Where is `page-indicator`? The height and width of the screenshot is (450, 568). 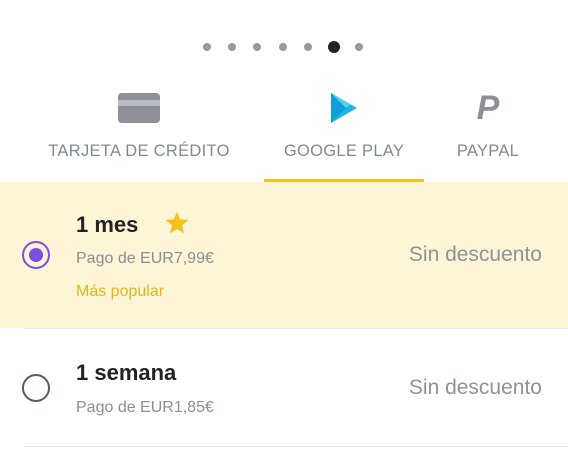 page-indicator is located at coordinates (284, 47).